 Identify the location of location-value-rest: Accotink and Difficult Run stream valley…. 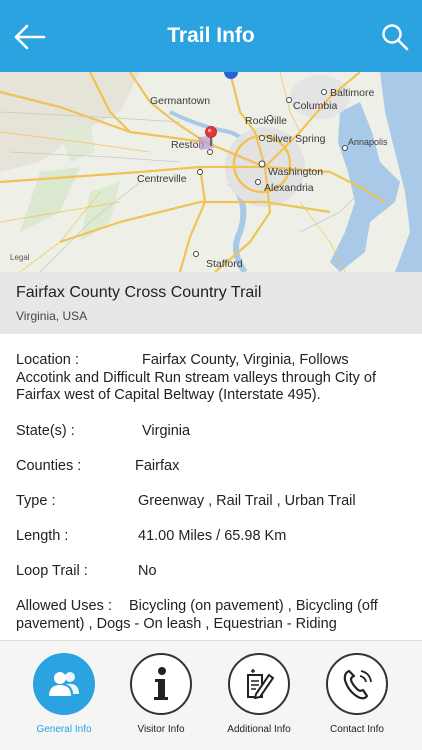
(196, 386).